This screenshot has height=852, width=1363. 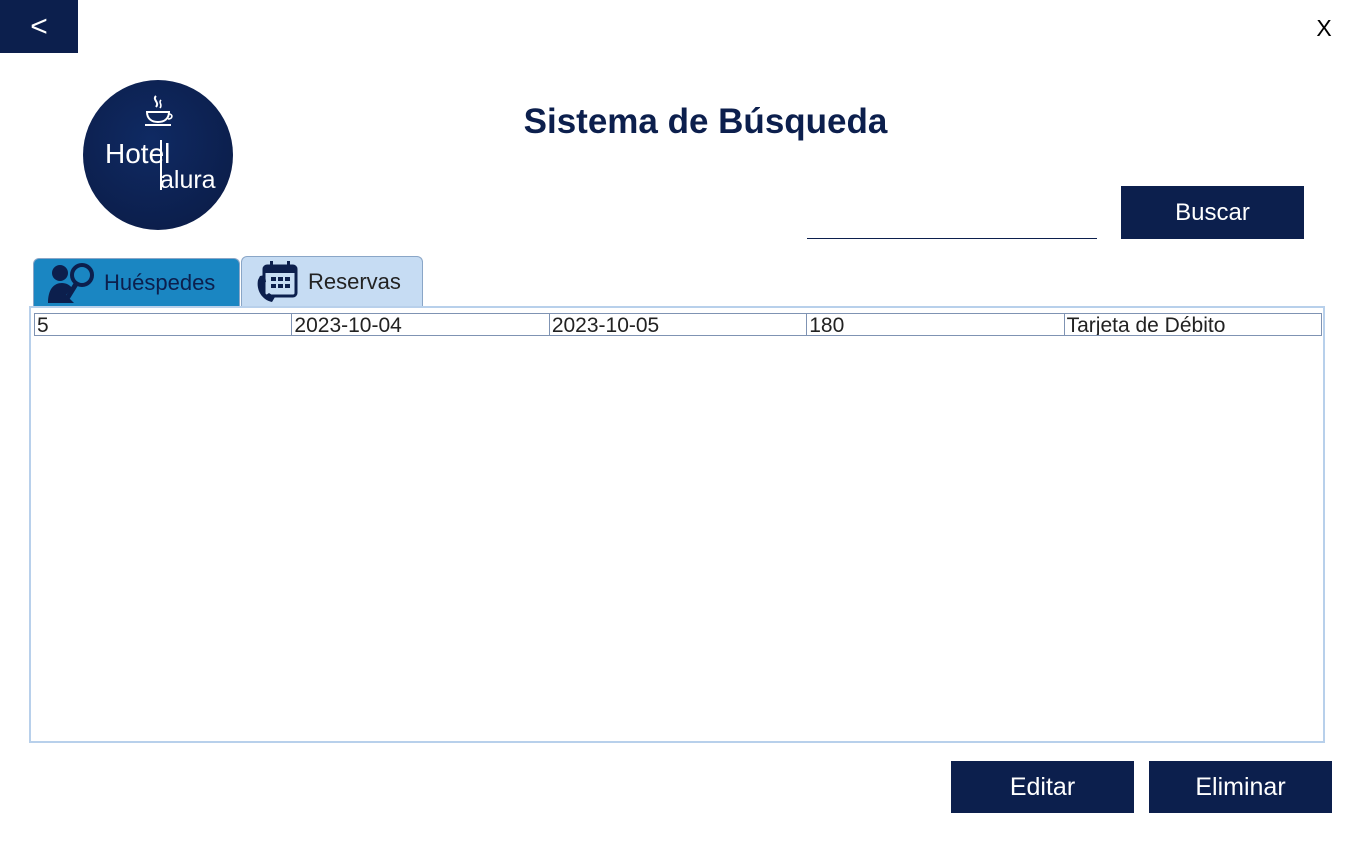 What do you see at coordinates (1042, 787) in the screenshot?
I see `edit-button: Editar` at bounding box center [1042, 787].